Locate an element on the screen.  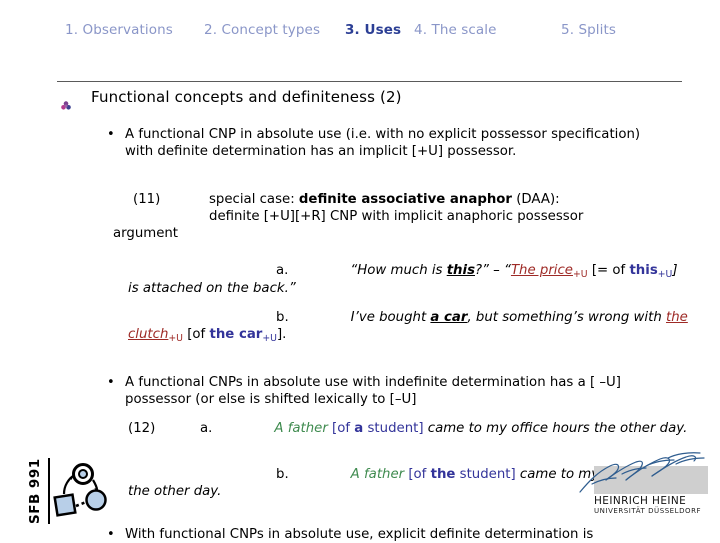
nav-item-observations: 1. Observations is located at coordinates (119, 30).